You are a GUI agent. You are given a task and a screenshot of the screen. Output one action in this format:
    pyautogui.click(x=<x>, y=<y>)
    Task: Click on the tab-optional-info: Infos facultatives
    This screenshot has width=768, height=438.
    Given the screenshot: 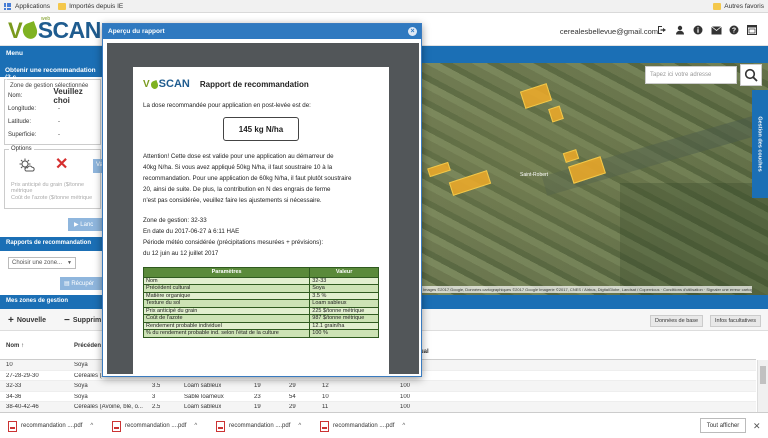 What is the action you would take?
    pyautogui.click(x=735, y=321)
    